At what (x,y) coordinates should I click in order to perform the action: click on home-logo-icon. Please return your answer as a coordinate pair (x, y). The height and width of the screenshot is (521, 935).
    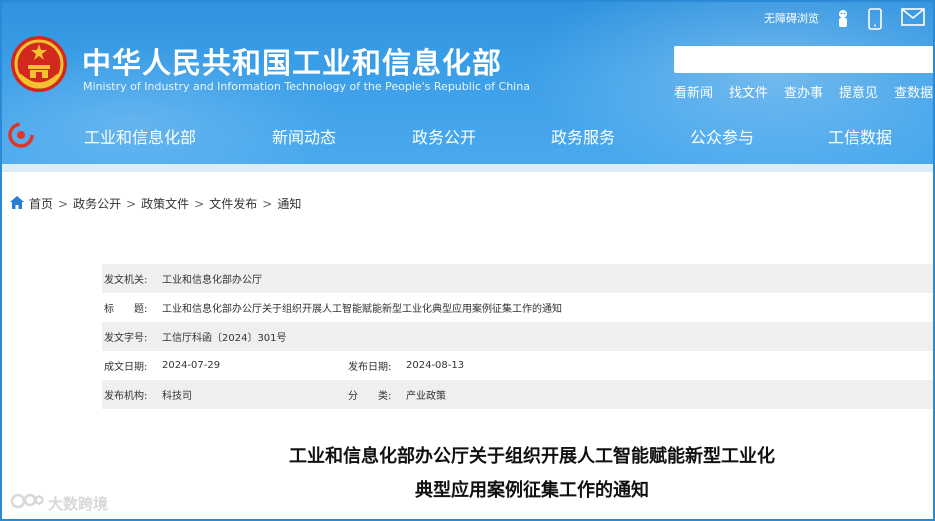
    Looking at the image, I should click on (21, 135).